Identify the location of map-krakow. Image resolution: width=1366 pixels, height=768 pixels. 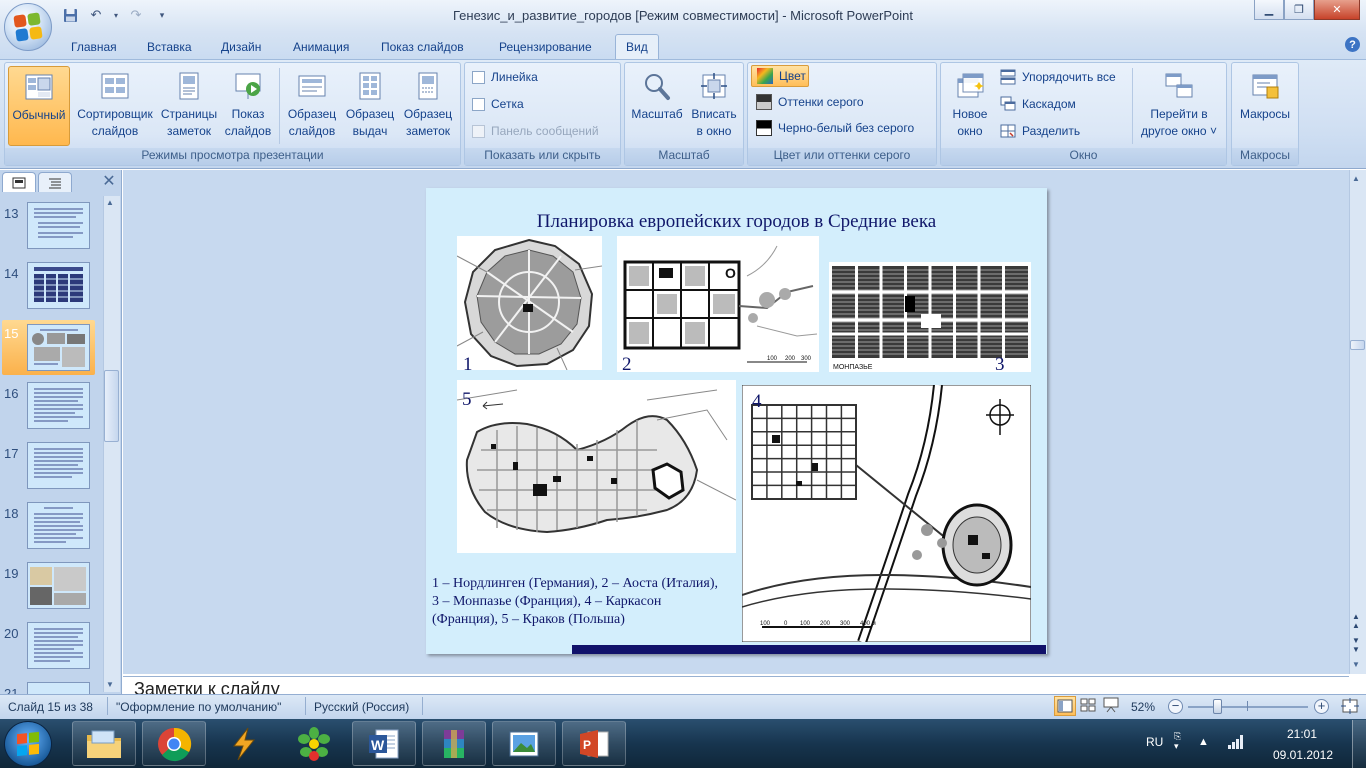
(596, 466).